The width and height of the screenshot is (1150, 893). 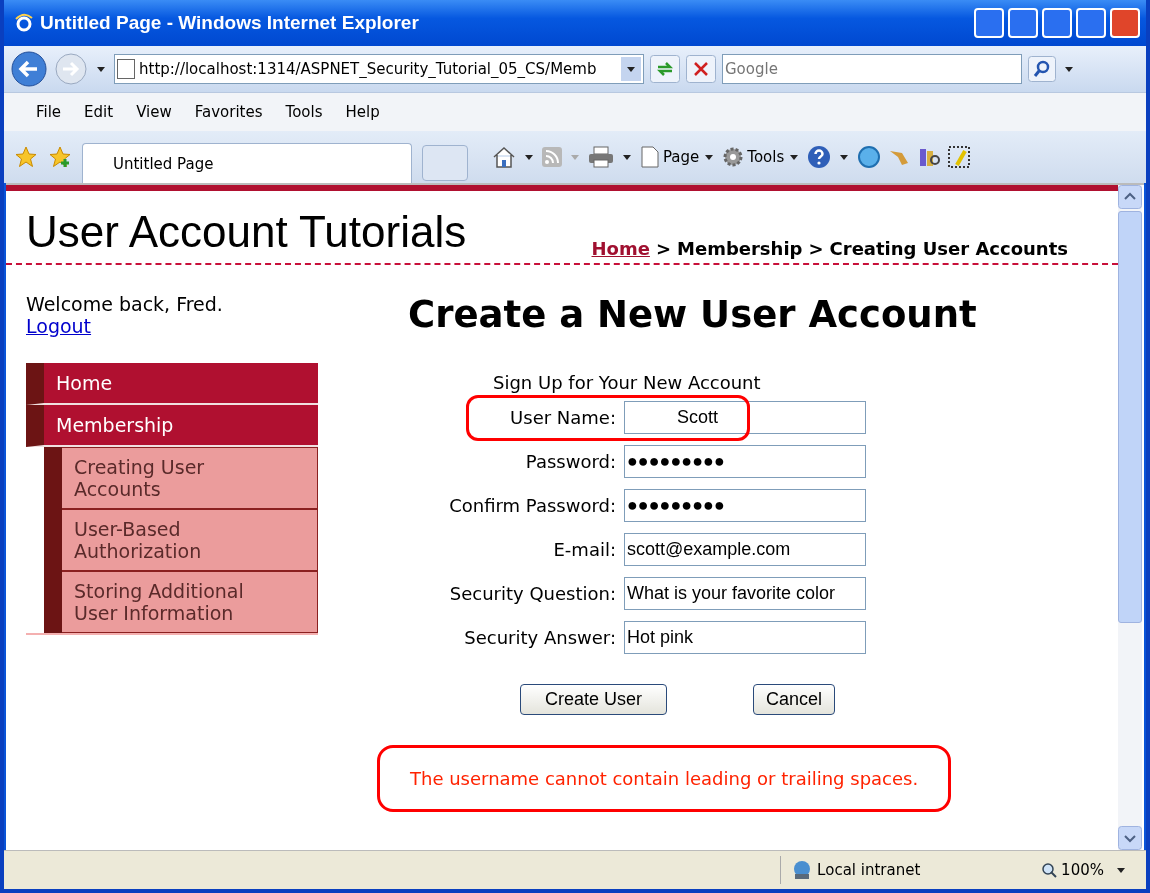 I want to click on browser-logo-icon, so click(x=24, y=23).